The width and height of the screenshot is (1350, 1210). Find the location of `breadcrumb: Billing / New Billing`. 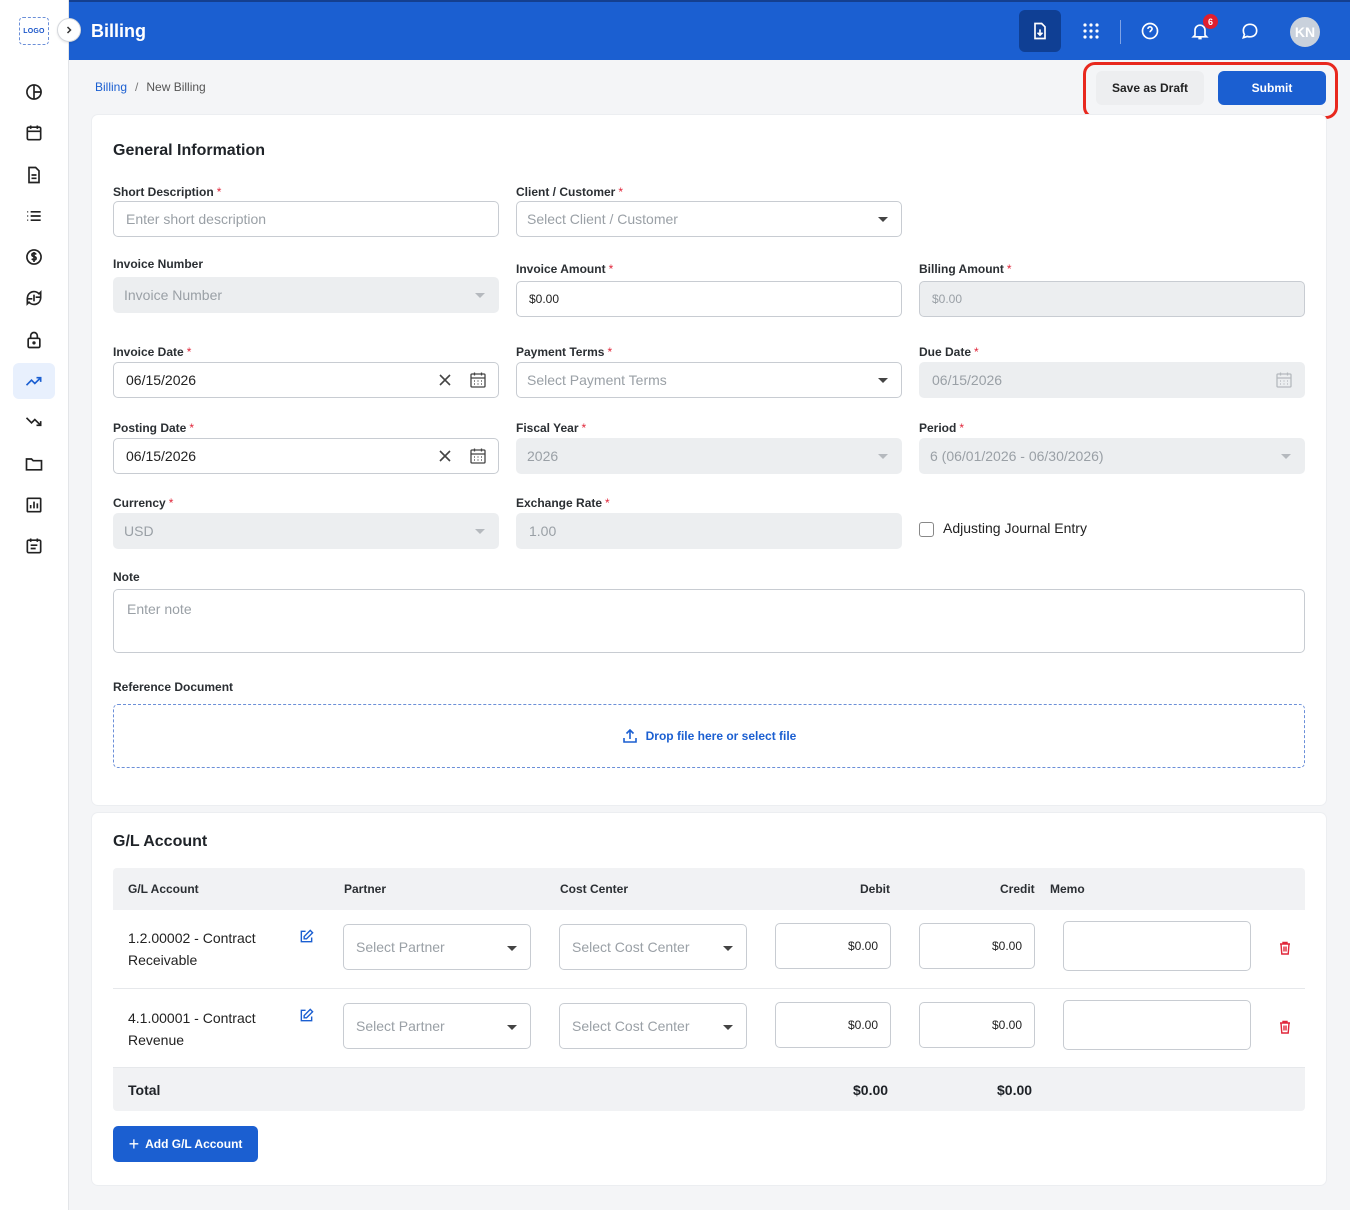

breadcrumb: Billing / New Billing is located at coordinates (150, 87).